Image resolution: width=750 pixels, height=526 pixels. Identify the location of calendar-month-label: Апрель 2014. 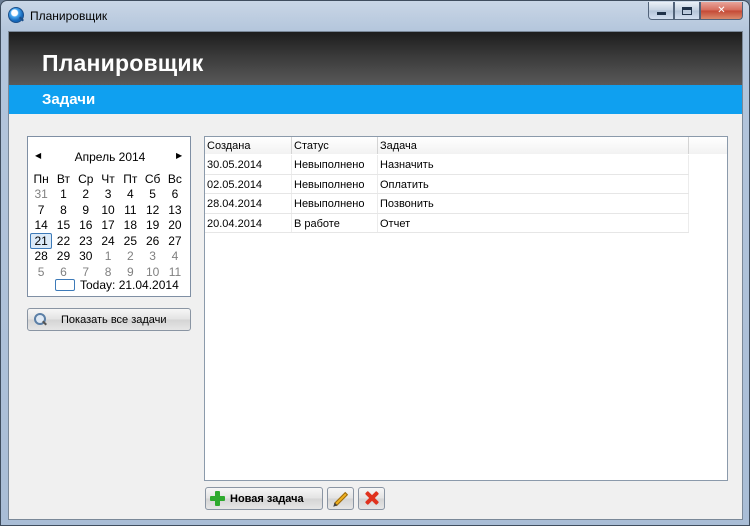
(110, 157).